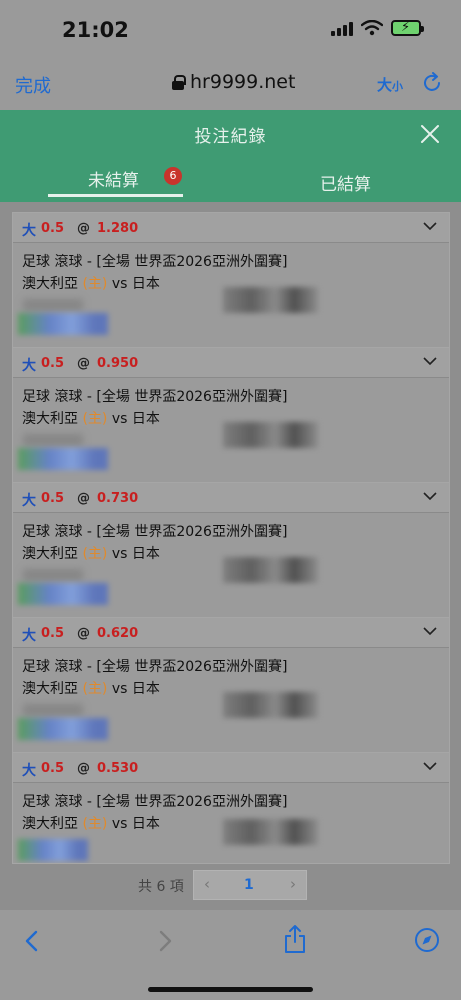 This screenshot has height=1000, width=461. What do you see at coordinates (207, 884) in the screenshot?
I see `prev-page-button: ‹` at bounding box center [207, 884].